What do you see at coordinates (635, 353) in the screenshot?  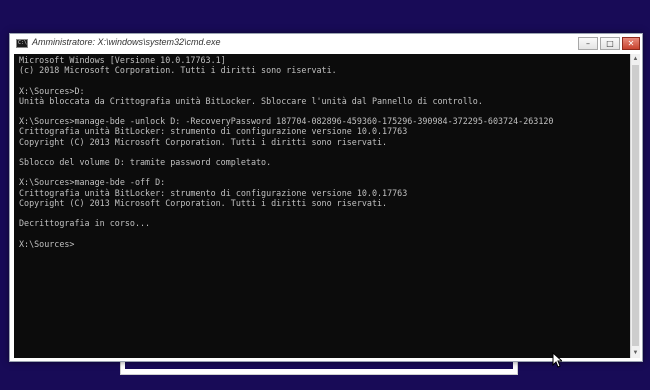 I see `scroll-down-icon: ▼` at bounding box center [635, 353].